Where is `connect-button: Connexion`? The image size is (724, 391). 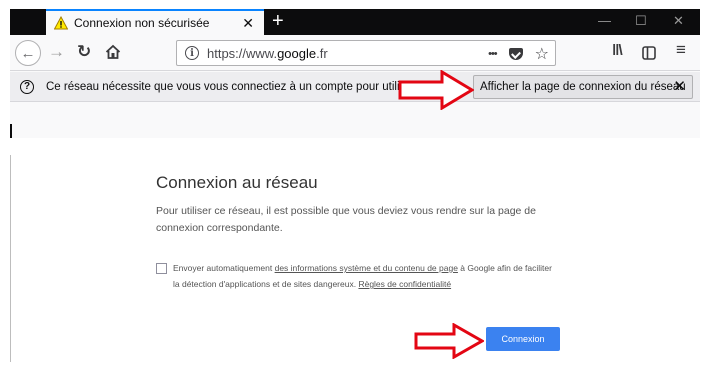
connect-button: Connexion is located at coordinates (523, 339).